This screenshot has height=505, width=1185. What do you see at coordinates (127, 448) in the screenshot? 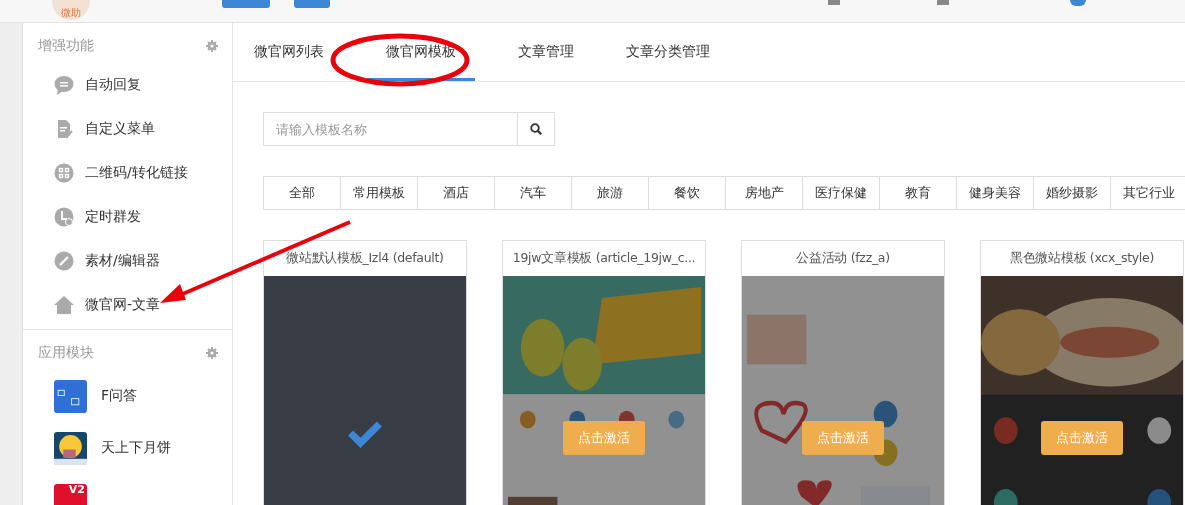
I see `sidebar-item: 天上下月饼` at bounding box center [127, 448].